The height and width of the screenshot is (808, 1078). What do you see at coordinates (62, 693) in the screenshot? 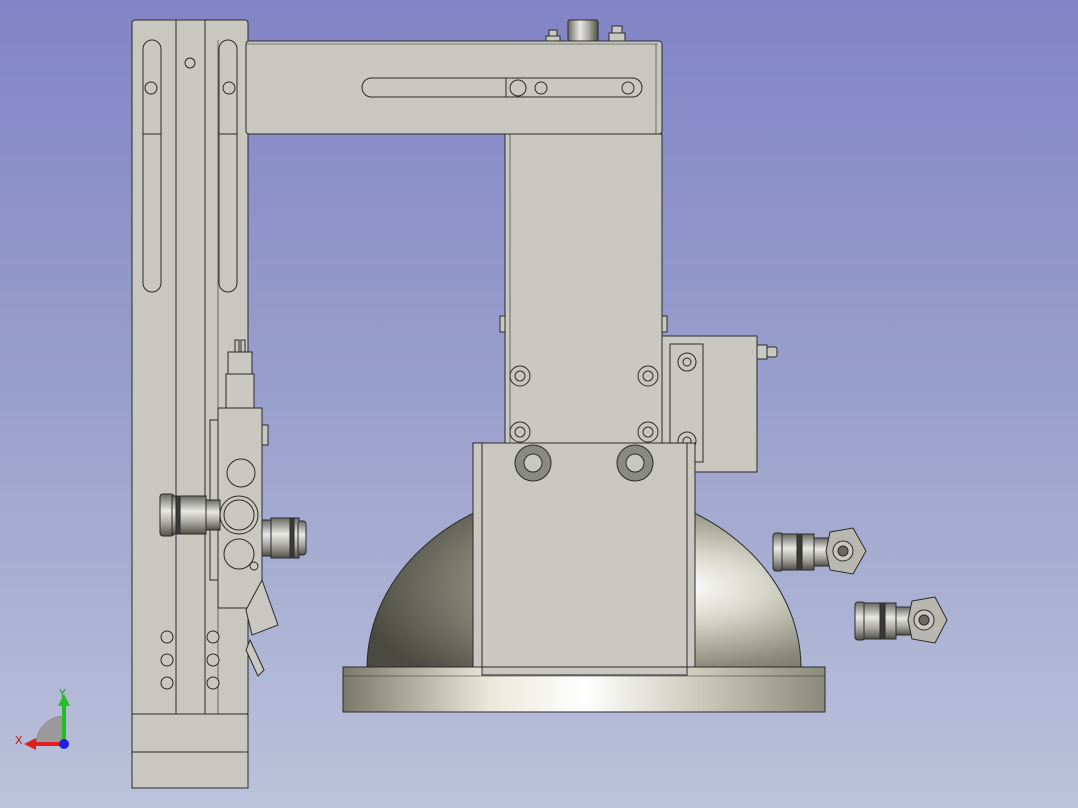
I see `y-axis-label: Y` at bounding box center [62, 693].